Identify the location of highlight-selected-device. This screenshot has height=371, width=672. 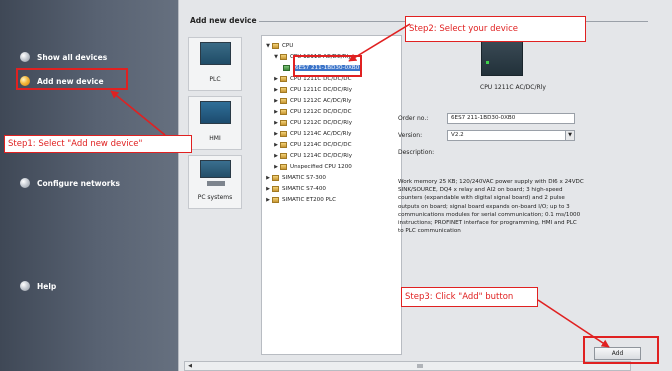
(327, 66).